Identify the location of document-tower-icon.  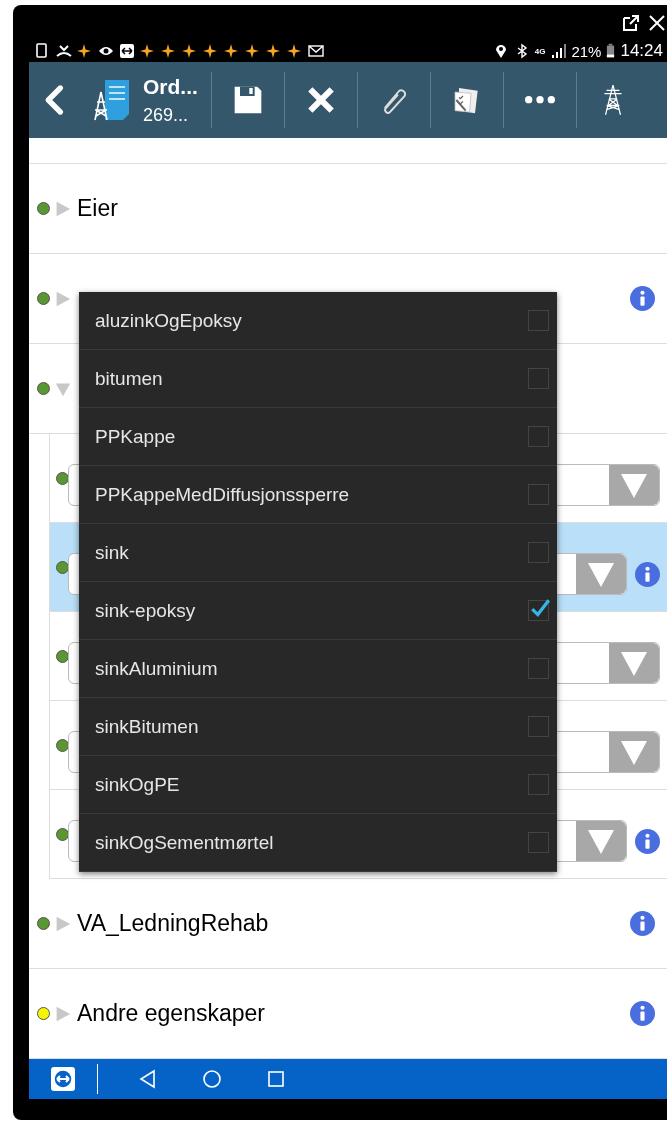
(111, 100).